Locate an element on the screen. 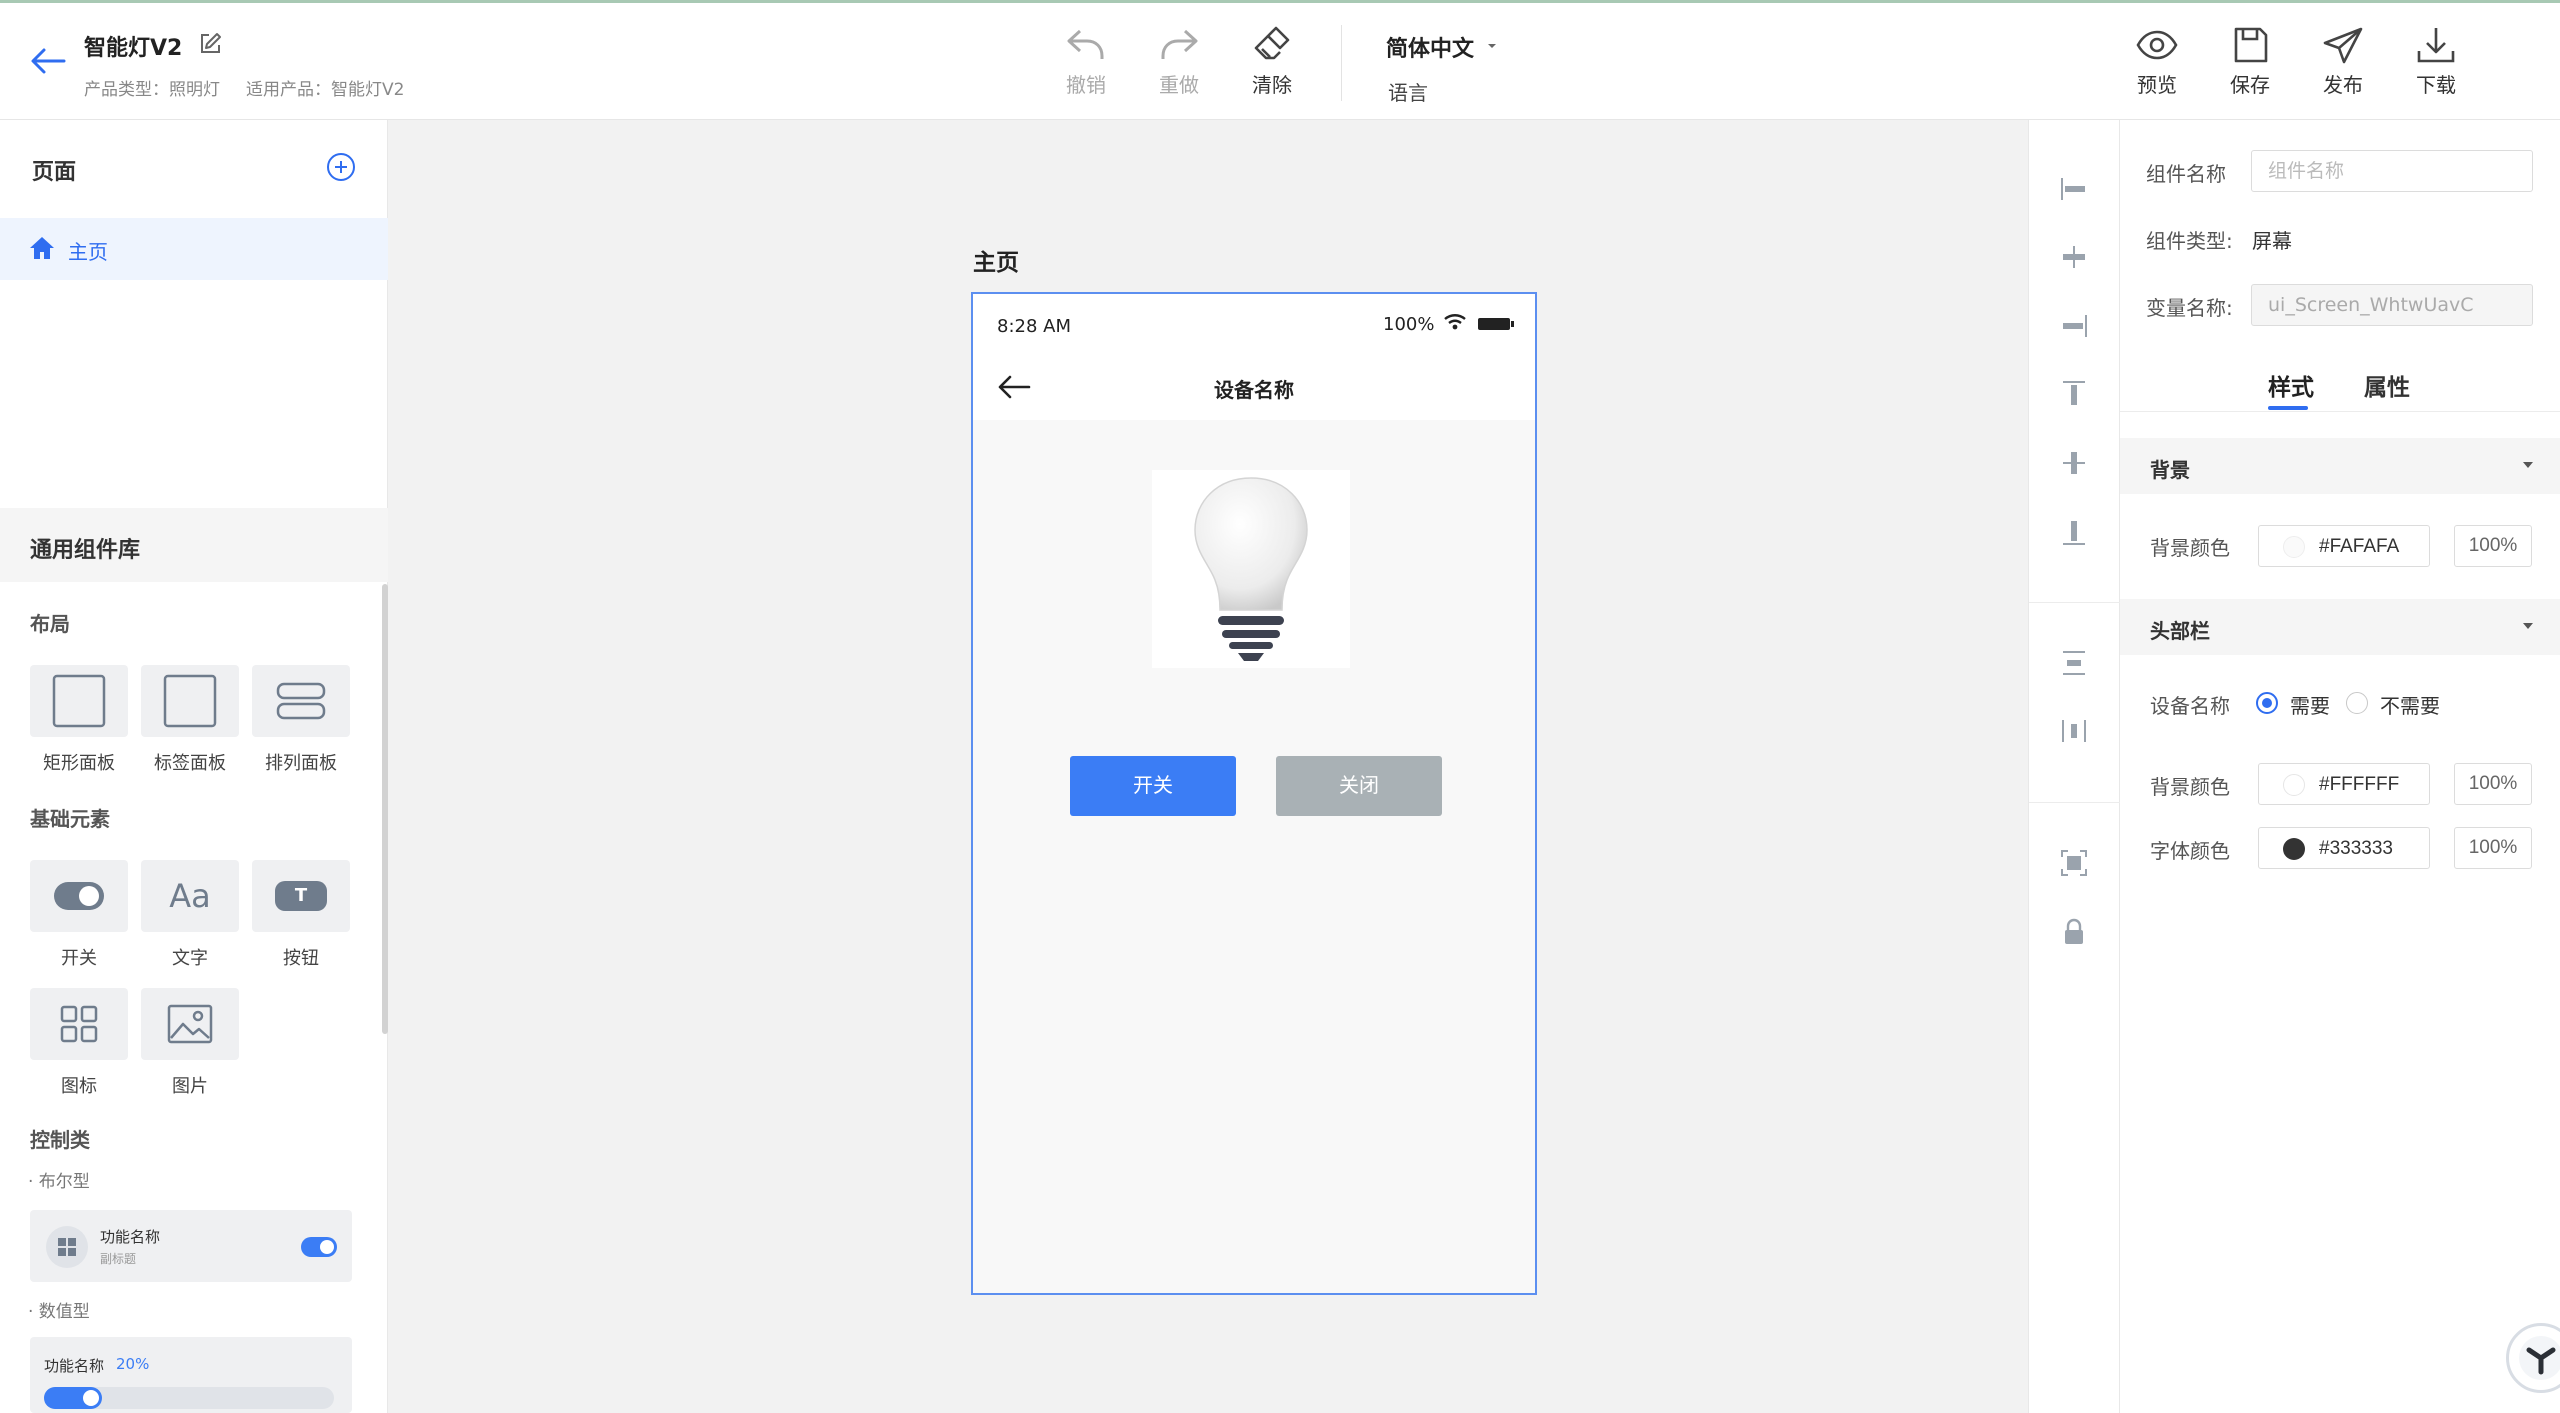 The width and height of the screenshot is (2560, 1413). home-icon is located at coordinates (42, 248).